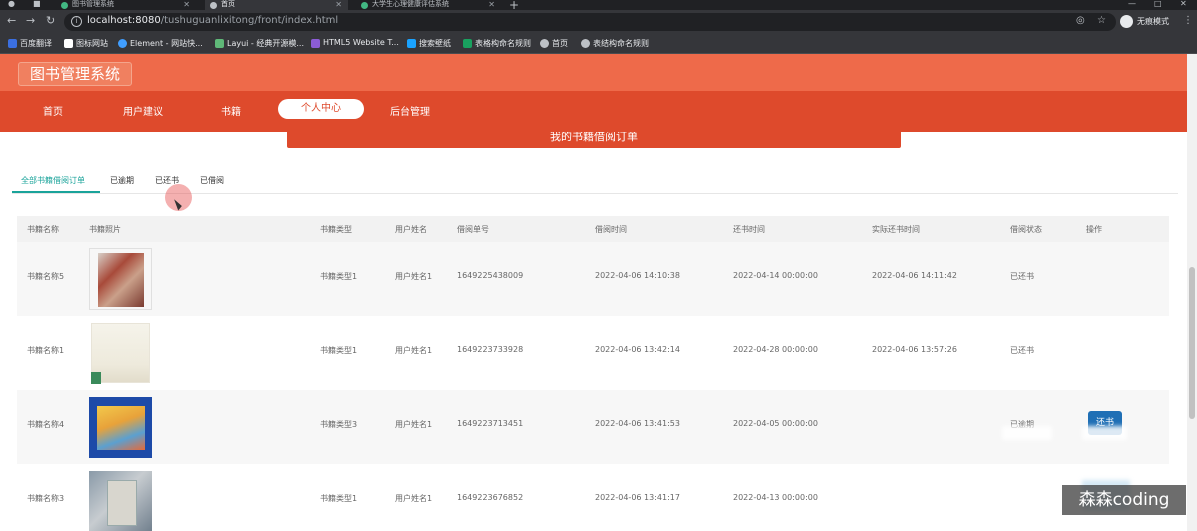  I want to click on tab-all-orders: 全部书籍借阅订单, so click(53, 180).